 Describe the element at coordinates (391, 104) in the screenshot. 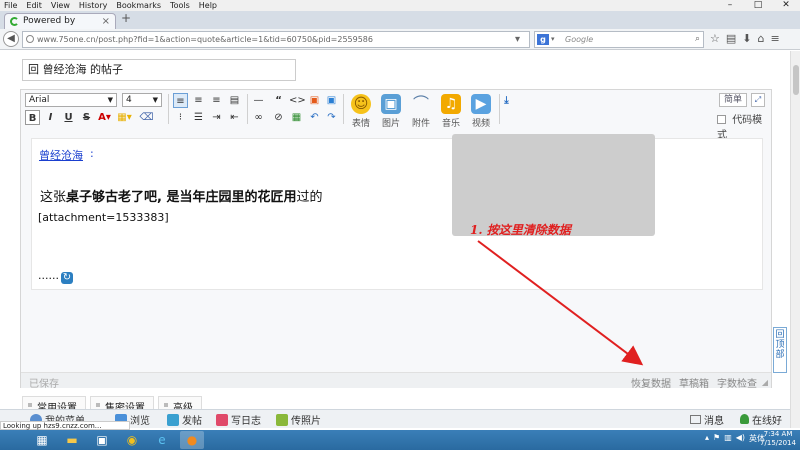

I see `image-icon: ▣` at that location.